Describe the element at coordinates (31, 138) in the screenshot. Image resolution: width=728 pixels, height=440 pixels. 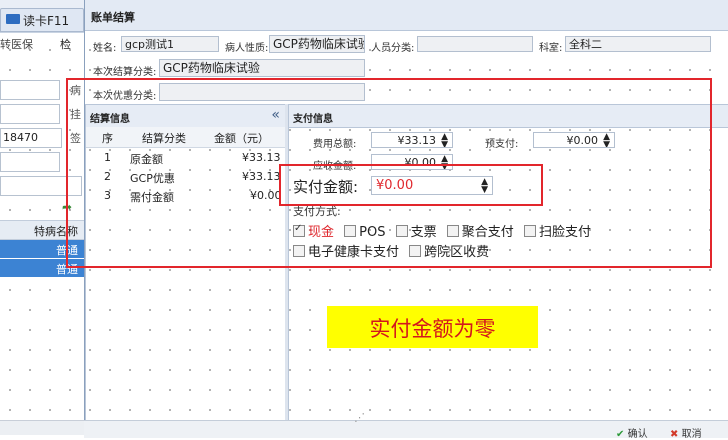
I see `left-field-3: 18470` at that location.